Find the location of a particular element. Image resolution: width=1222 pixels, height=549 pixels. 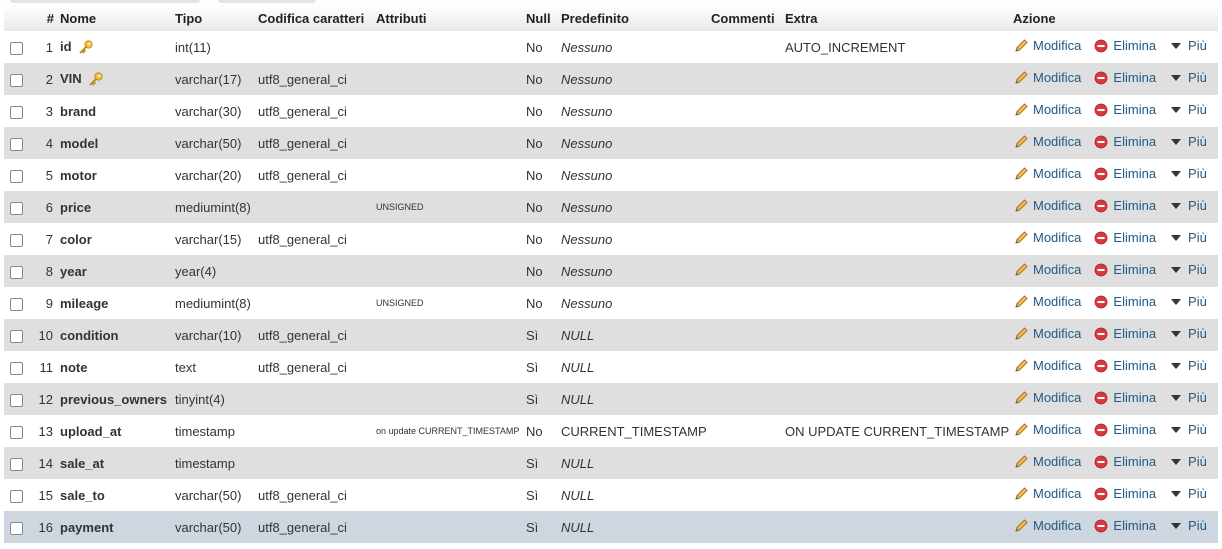

header-default: Predefinito is located at coordinates (633, 18).